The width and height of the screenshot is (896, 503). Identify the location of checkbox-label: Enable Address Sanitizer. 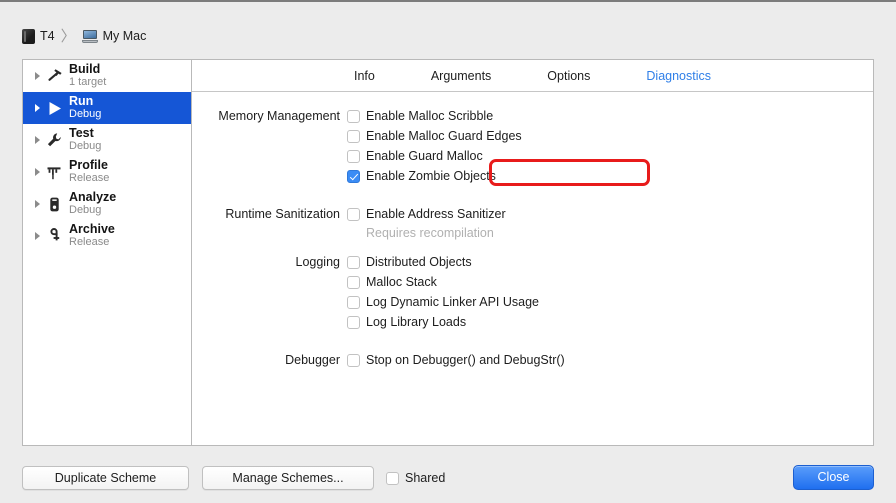
(436, 214).